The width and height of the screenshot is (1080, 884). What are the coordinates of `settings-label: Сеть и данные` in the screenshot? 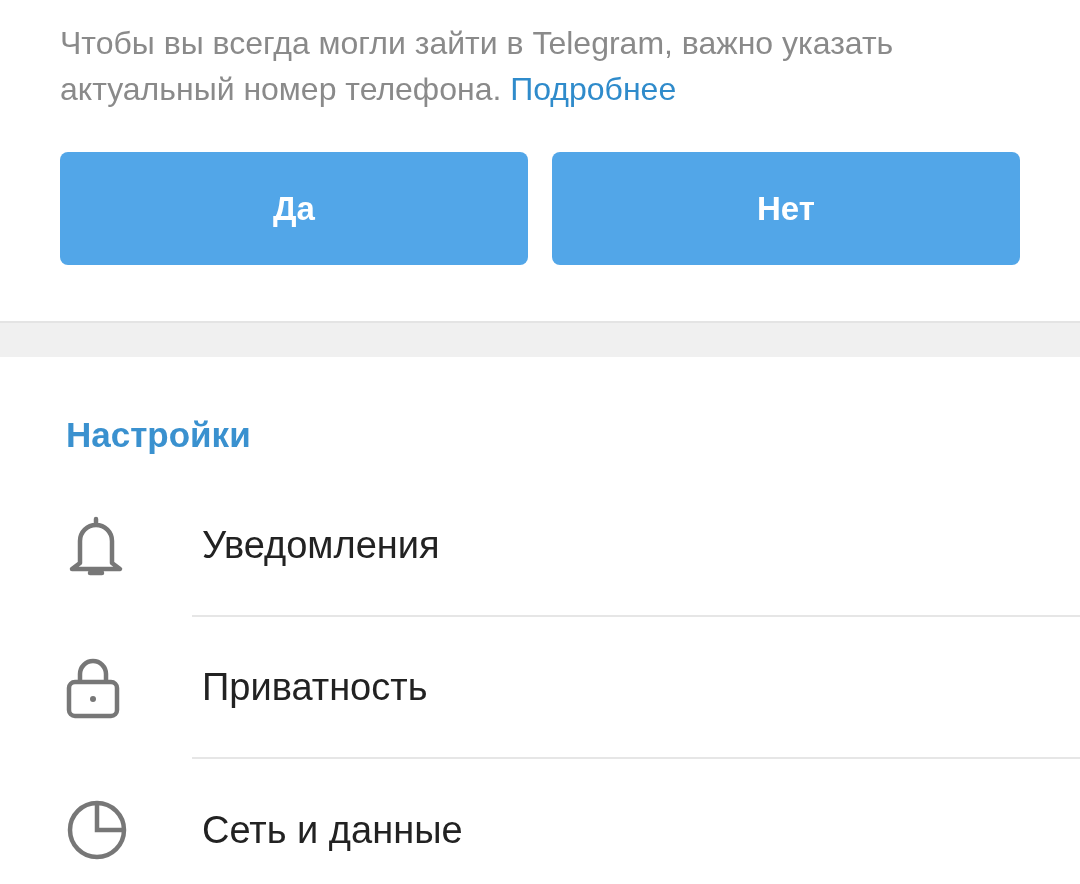 It's located at (332, 830).